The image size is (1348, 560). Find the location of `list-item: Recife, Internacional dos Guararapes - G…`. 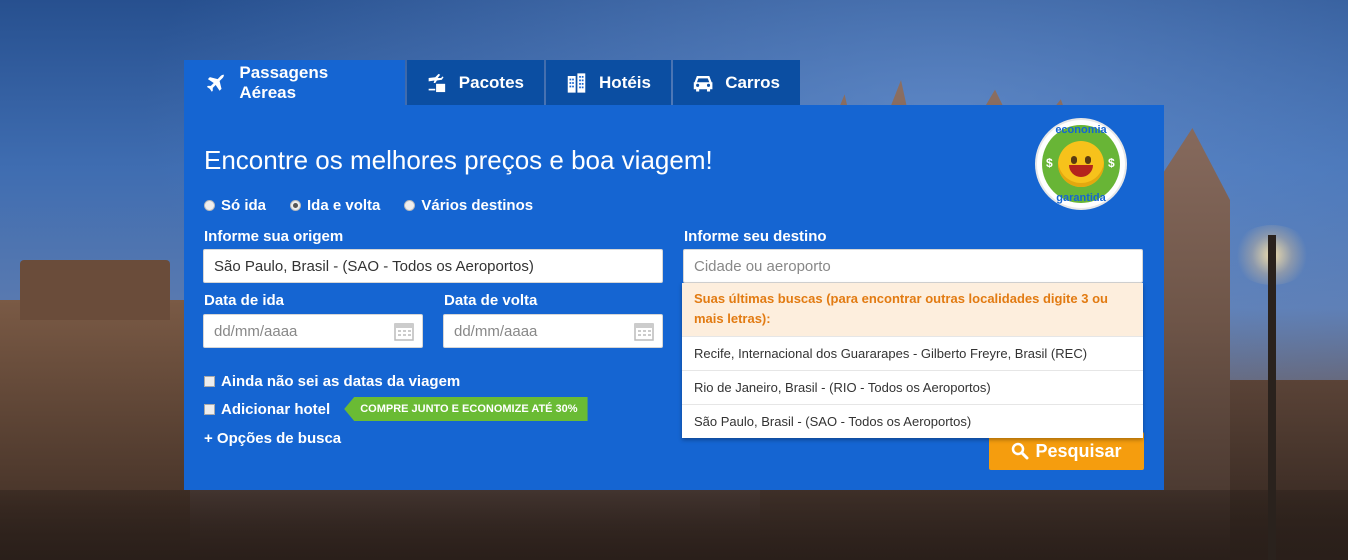

list-item: Recife, Internacional dos Guararapes - G… is located at coordinates (912, 353).